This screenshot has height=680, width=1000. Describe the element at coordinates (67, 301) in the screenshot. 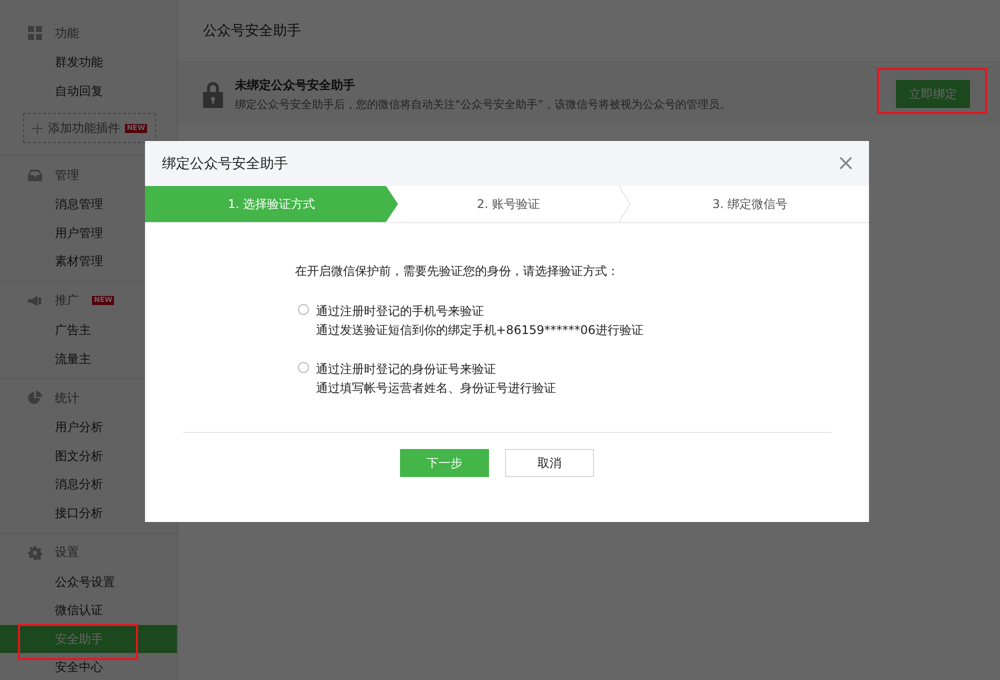

I see `section-title: 推广` at that location.